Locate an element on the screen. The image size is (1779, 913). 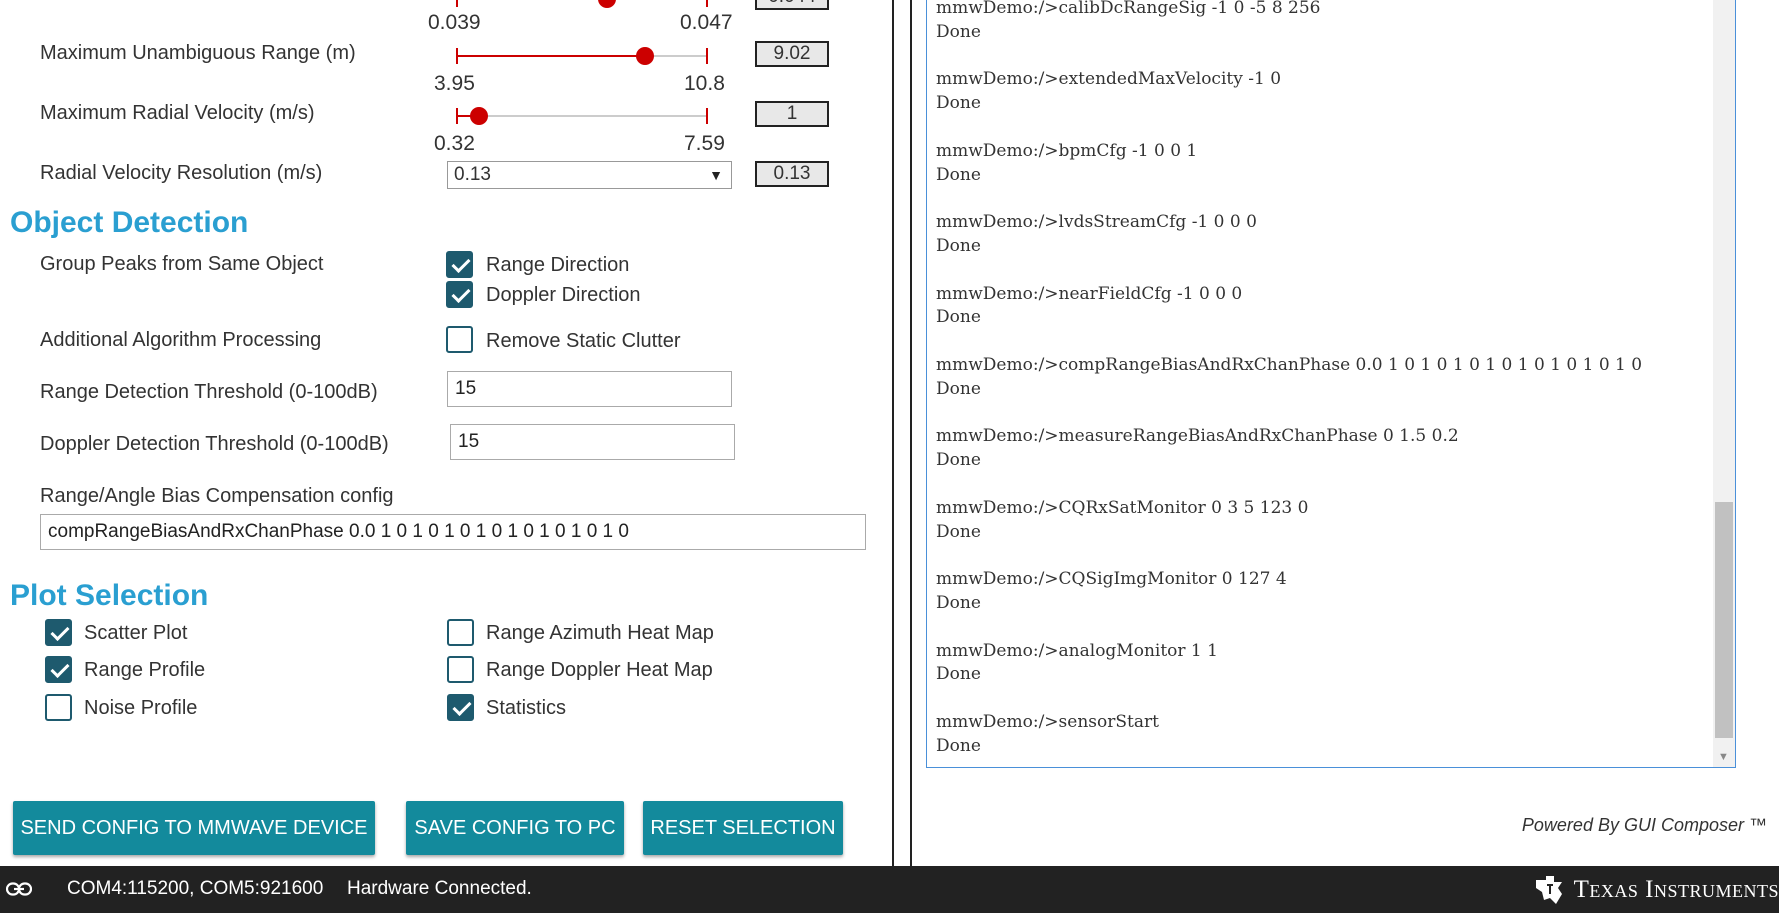
range-resolution-slider is located at coordinates (582, 4).